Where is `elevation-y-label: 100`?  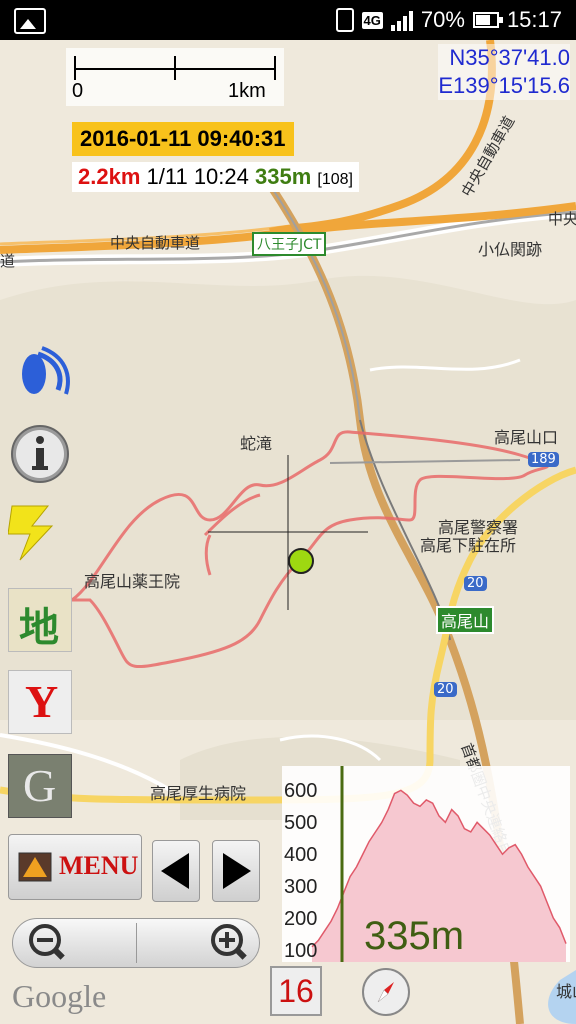 elevation-y-label: 100 is located at coordinates (301, 951).